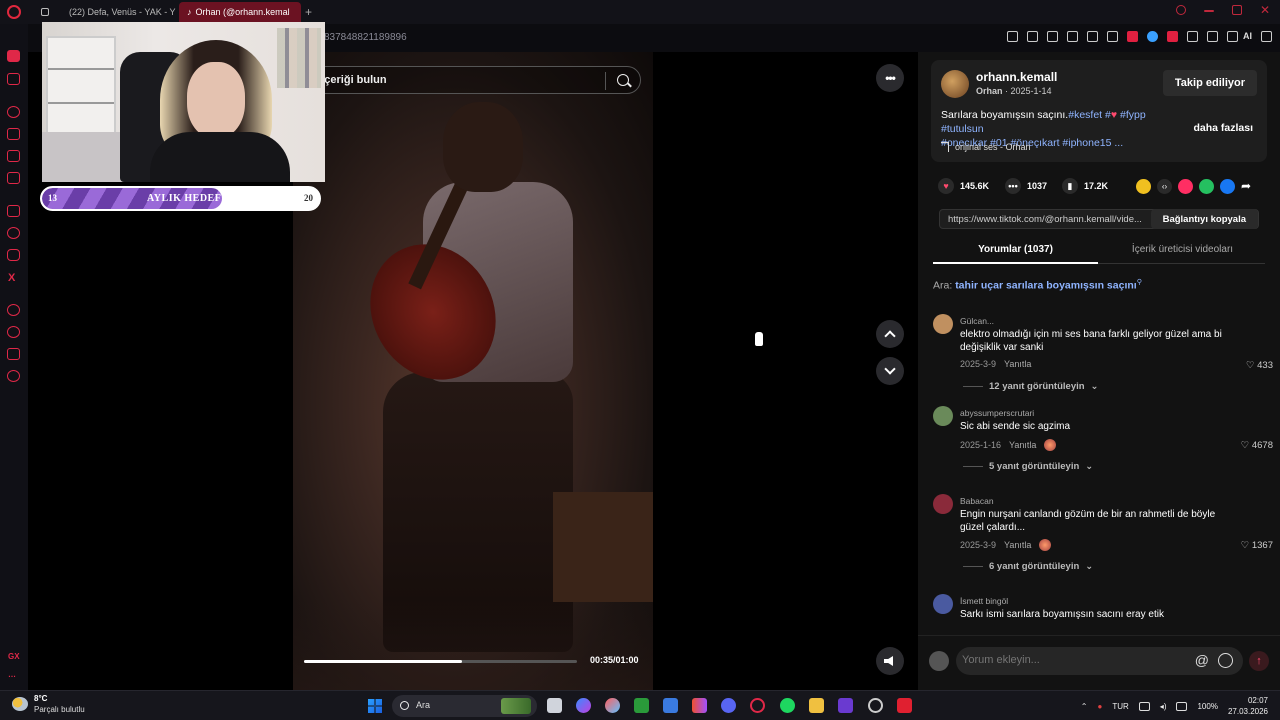 This screenshot has width=1280, height=720. Describe the element at coordinates (1257, 445) in the screenshot. I see `comment-like-button: ♡ 4678` at that location.